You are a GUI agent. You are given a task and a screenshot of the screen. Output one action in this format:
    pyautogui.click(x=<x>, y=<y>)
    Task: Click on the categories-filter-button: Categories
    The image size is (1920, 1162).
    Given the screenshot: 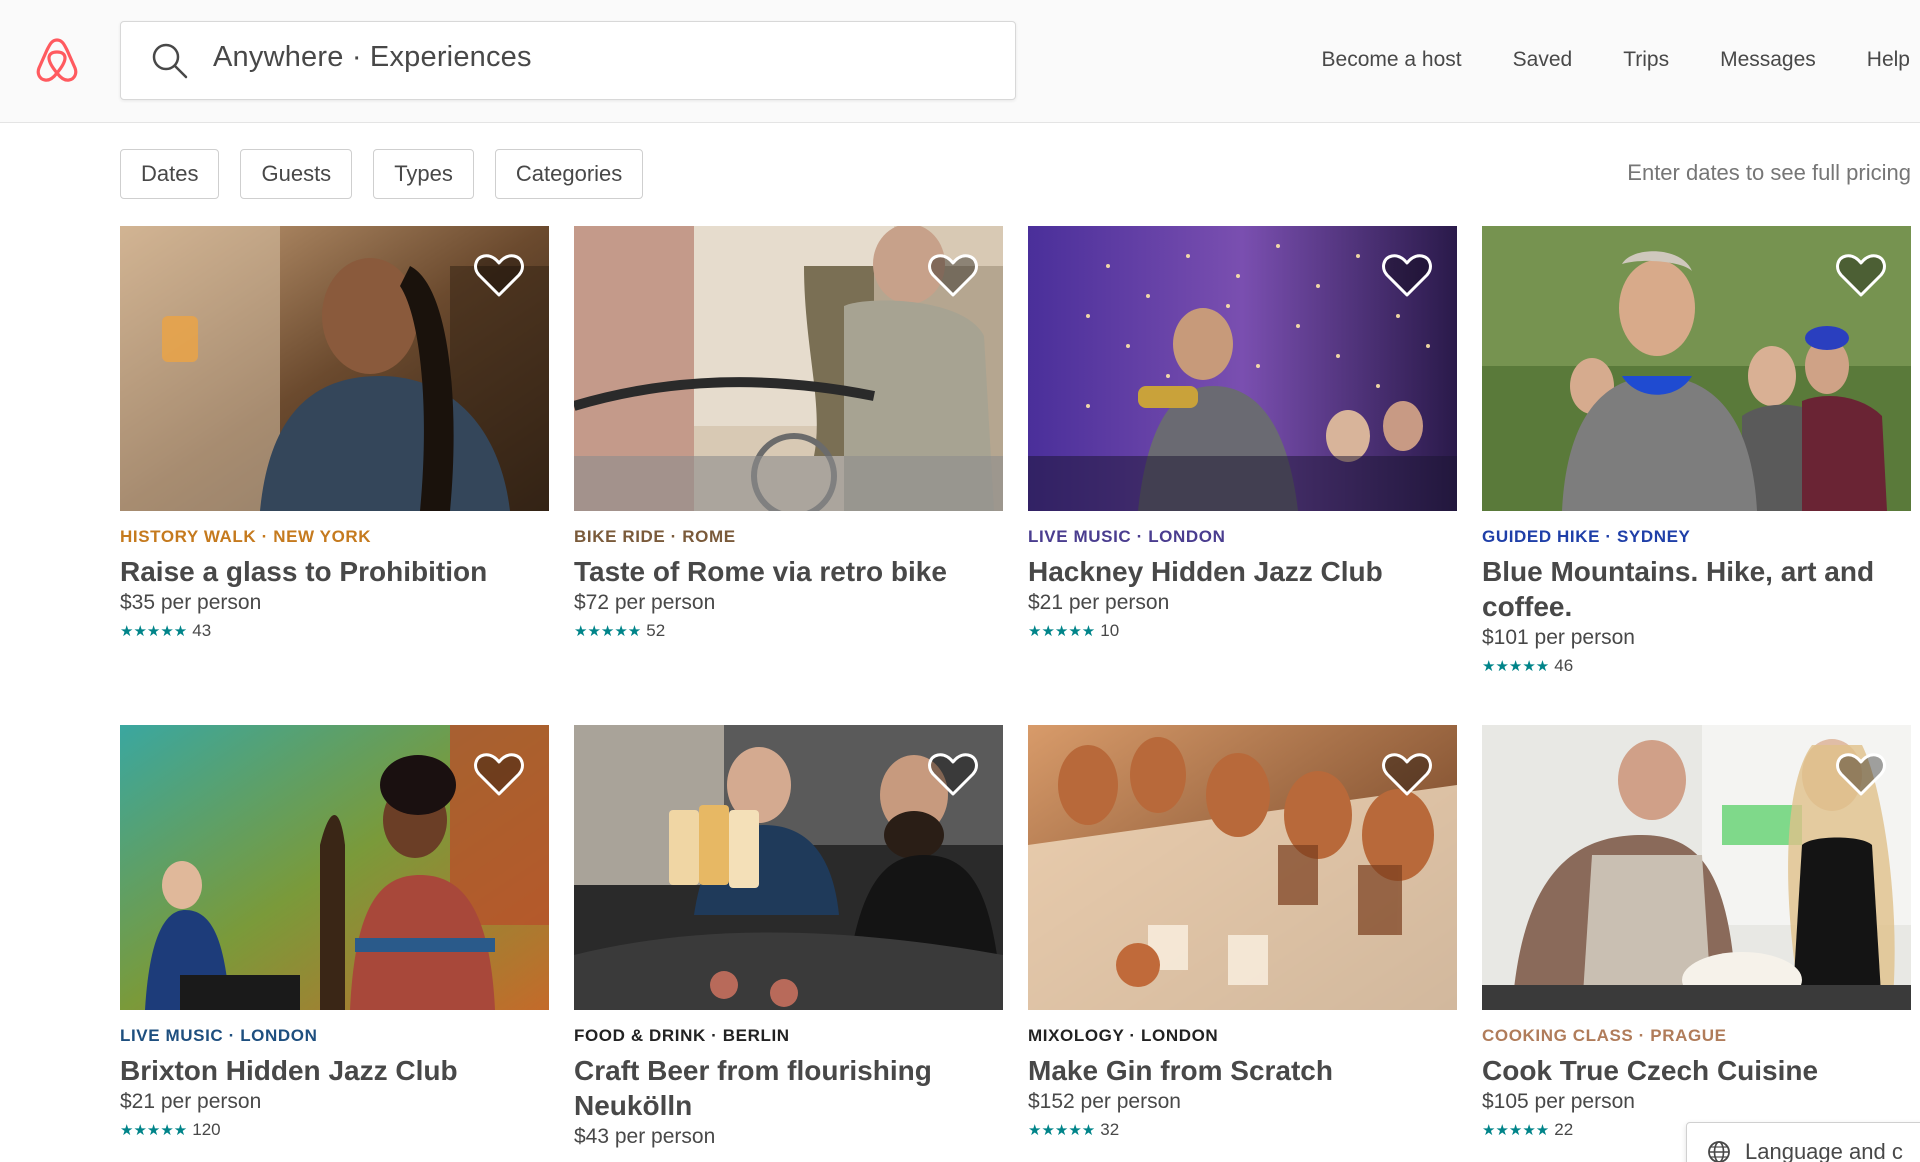 What is the action you would take?
    pyautogui.click(x=569, y=174)
    